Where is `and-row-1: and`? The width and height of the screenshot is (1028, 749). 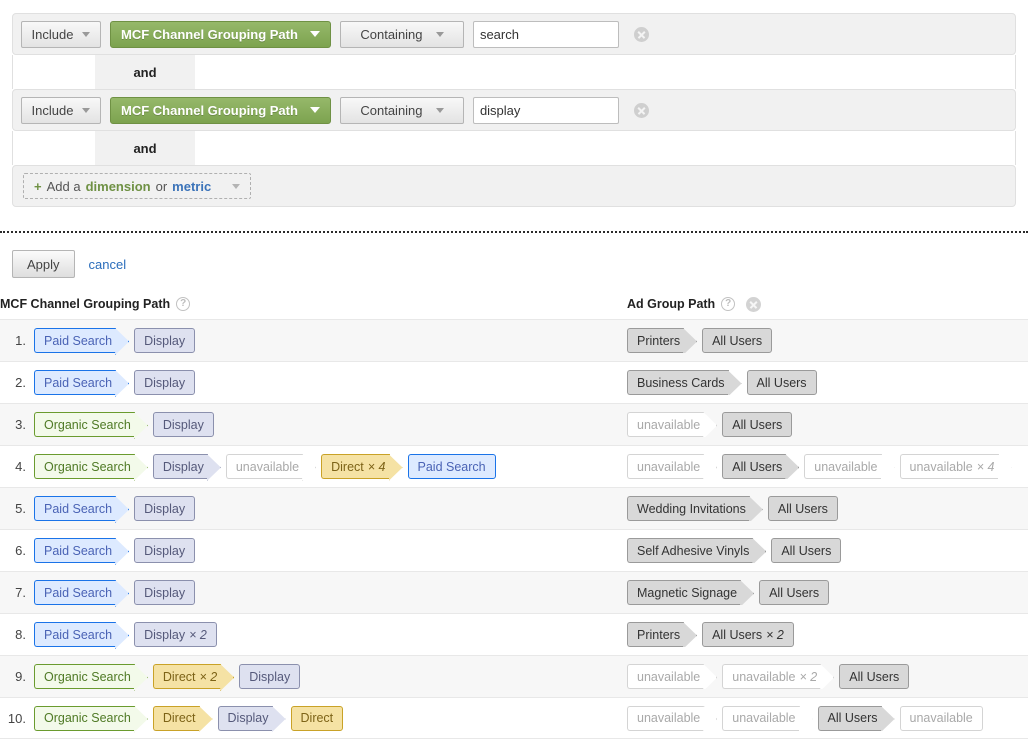 and-row-1: and is located at coordinates (514, 72).